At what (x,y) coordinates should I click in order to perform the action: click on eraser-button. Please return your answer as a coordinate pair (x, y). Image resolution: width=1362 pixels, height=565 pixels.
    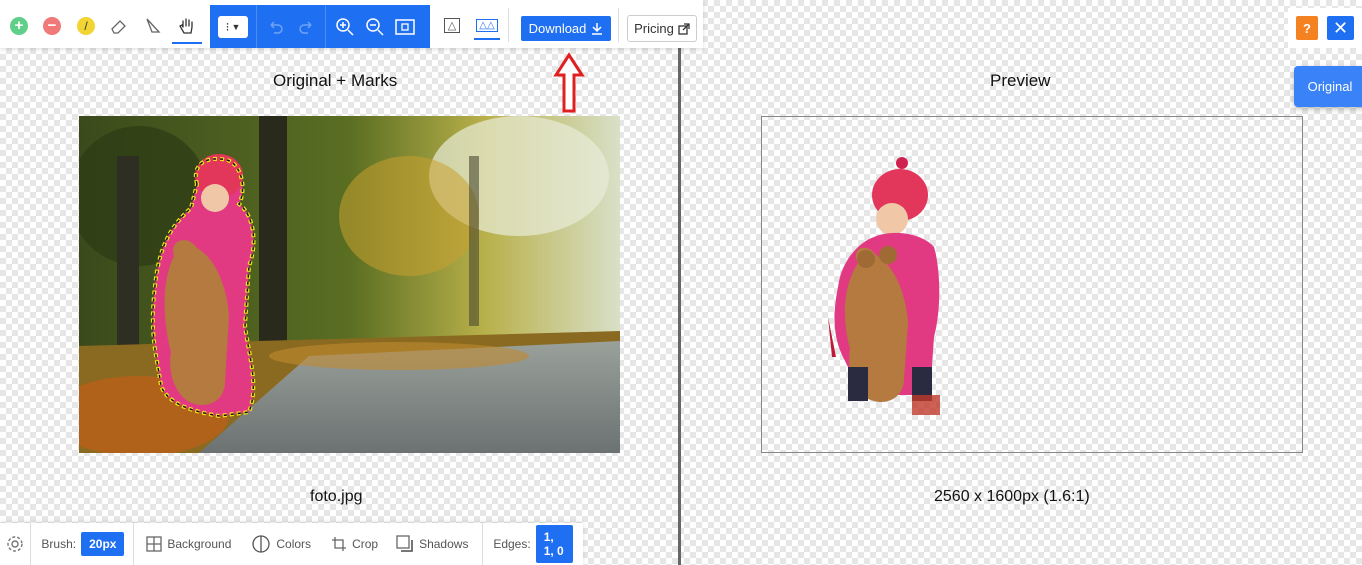
    Looking at the image, I should click on (119, 26).